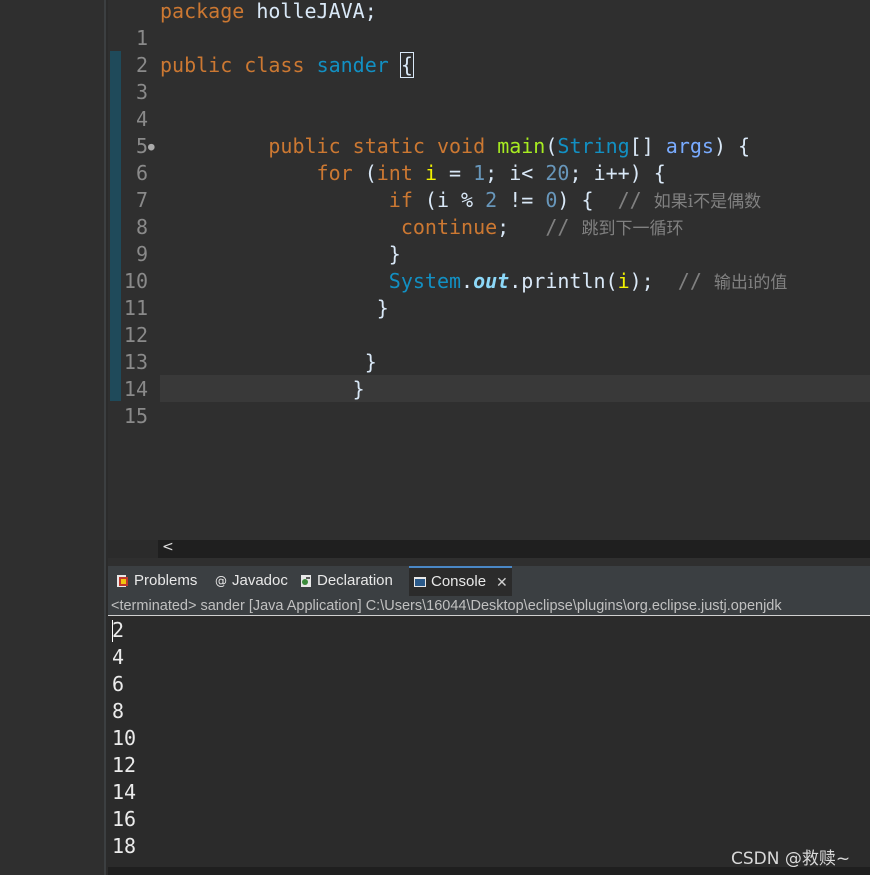 This screenshot has width=870, height=875. What do you see at coordinates (425, 281) in the screenshot?
I see `class-name: System` at bounding box center [425, 281].